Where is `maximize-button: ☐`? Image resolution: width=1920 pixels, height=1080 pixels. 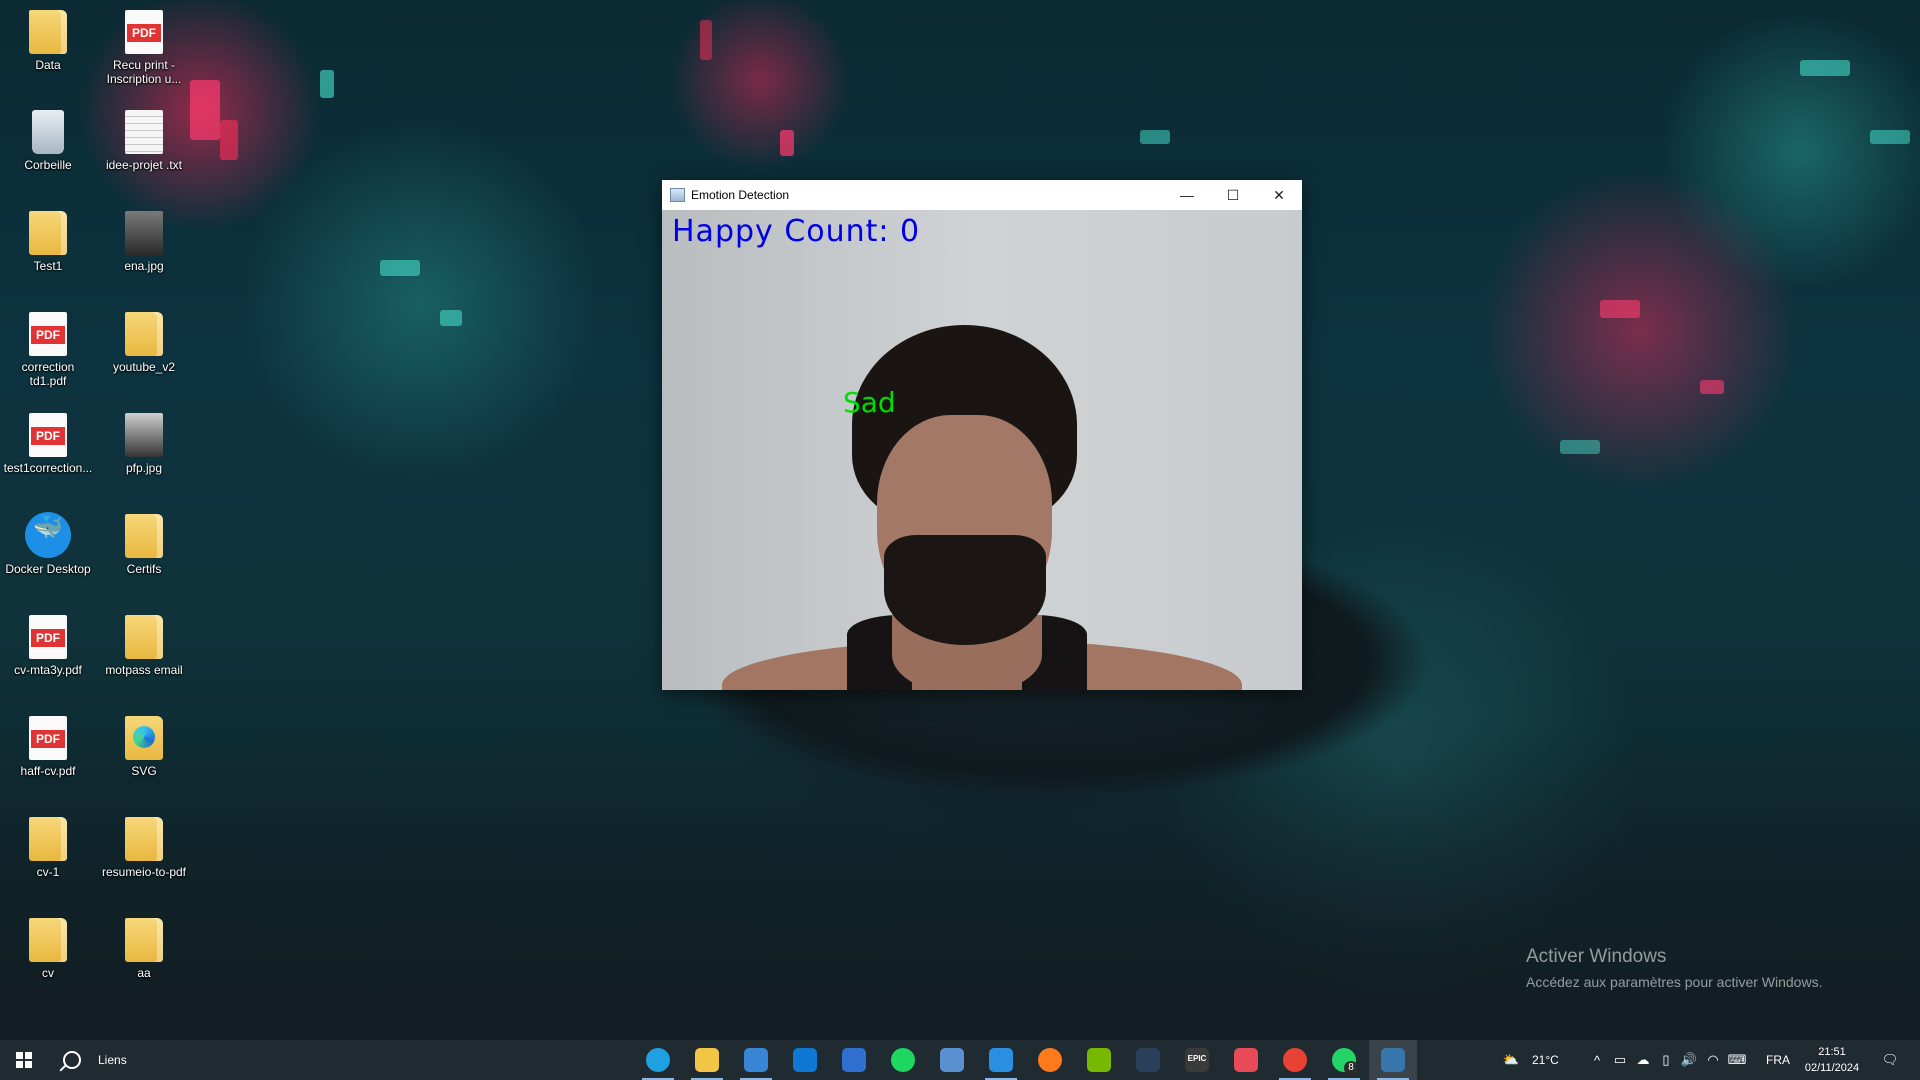
maximize-button: ☐ is located at coordinates (1233, 195).